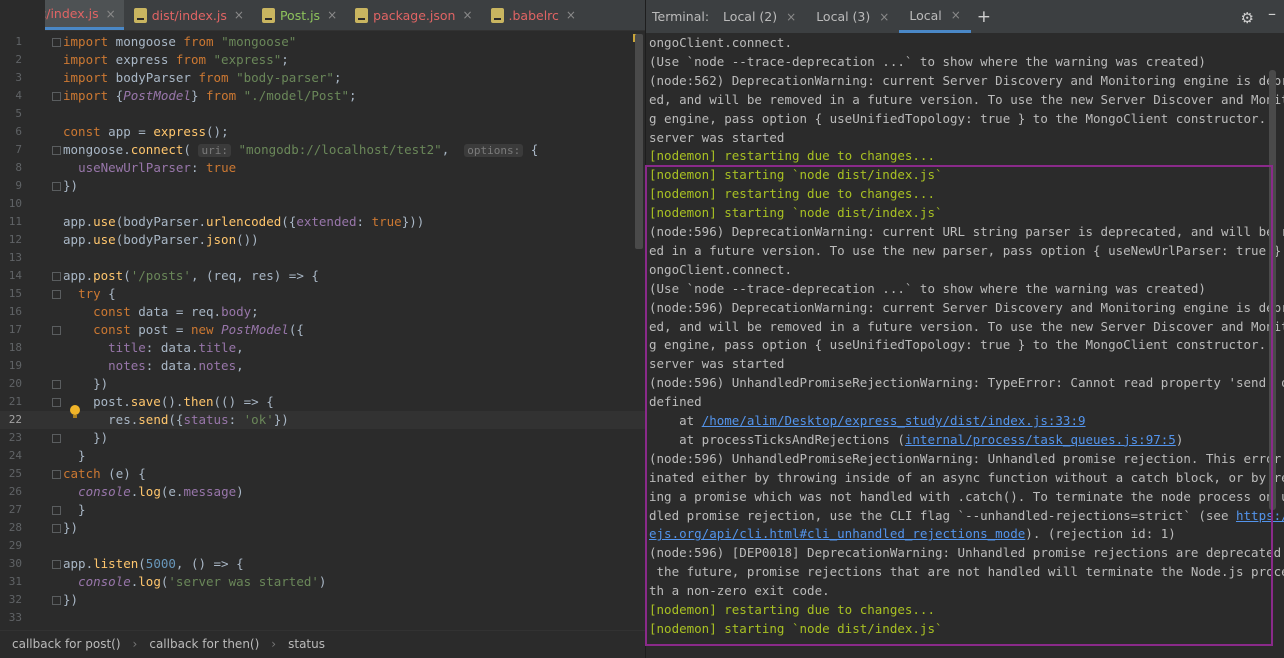  Describe the element at coordinates (322, 420) in the screenshot. I see `code-line: 22 res.send({status: 'ok'})` at that location.